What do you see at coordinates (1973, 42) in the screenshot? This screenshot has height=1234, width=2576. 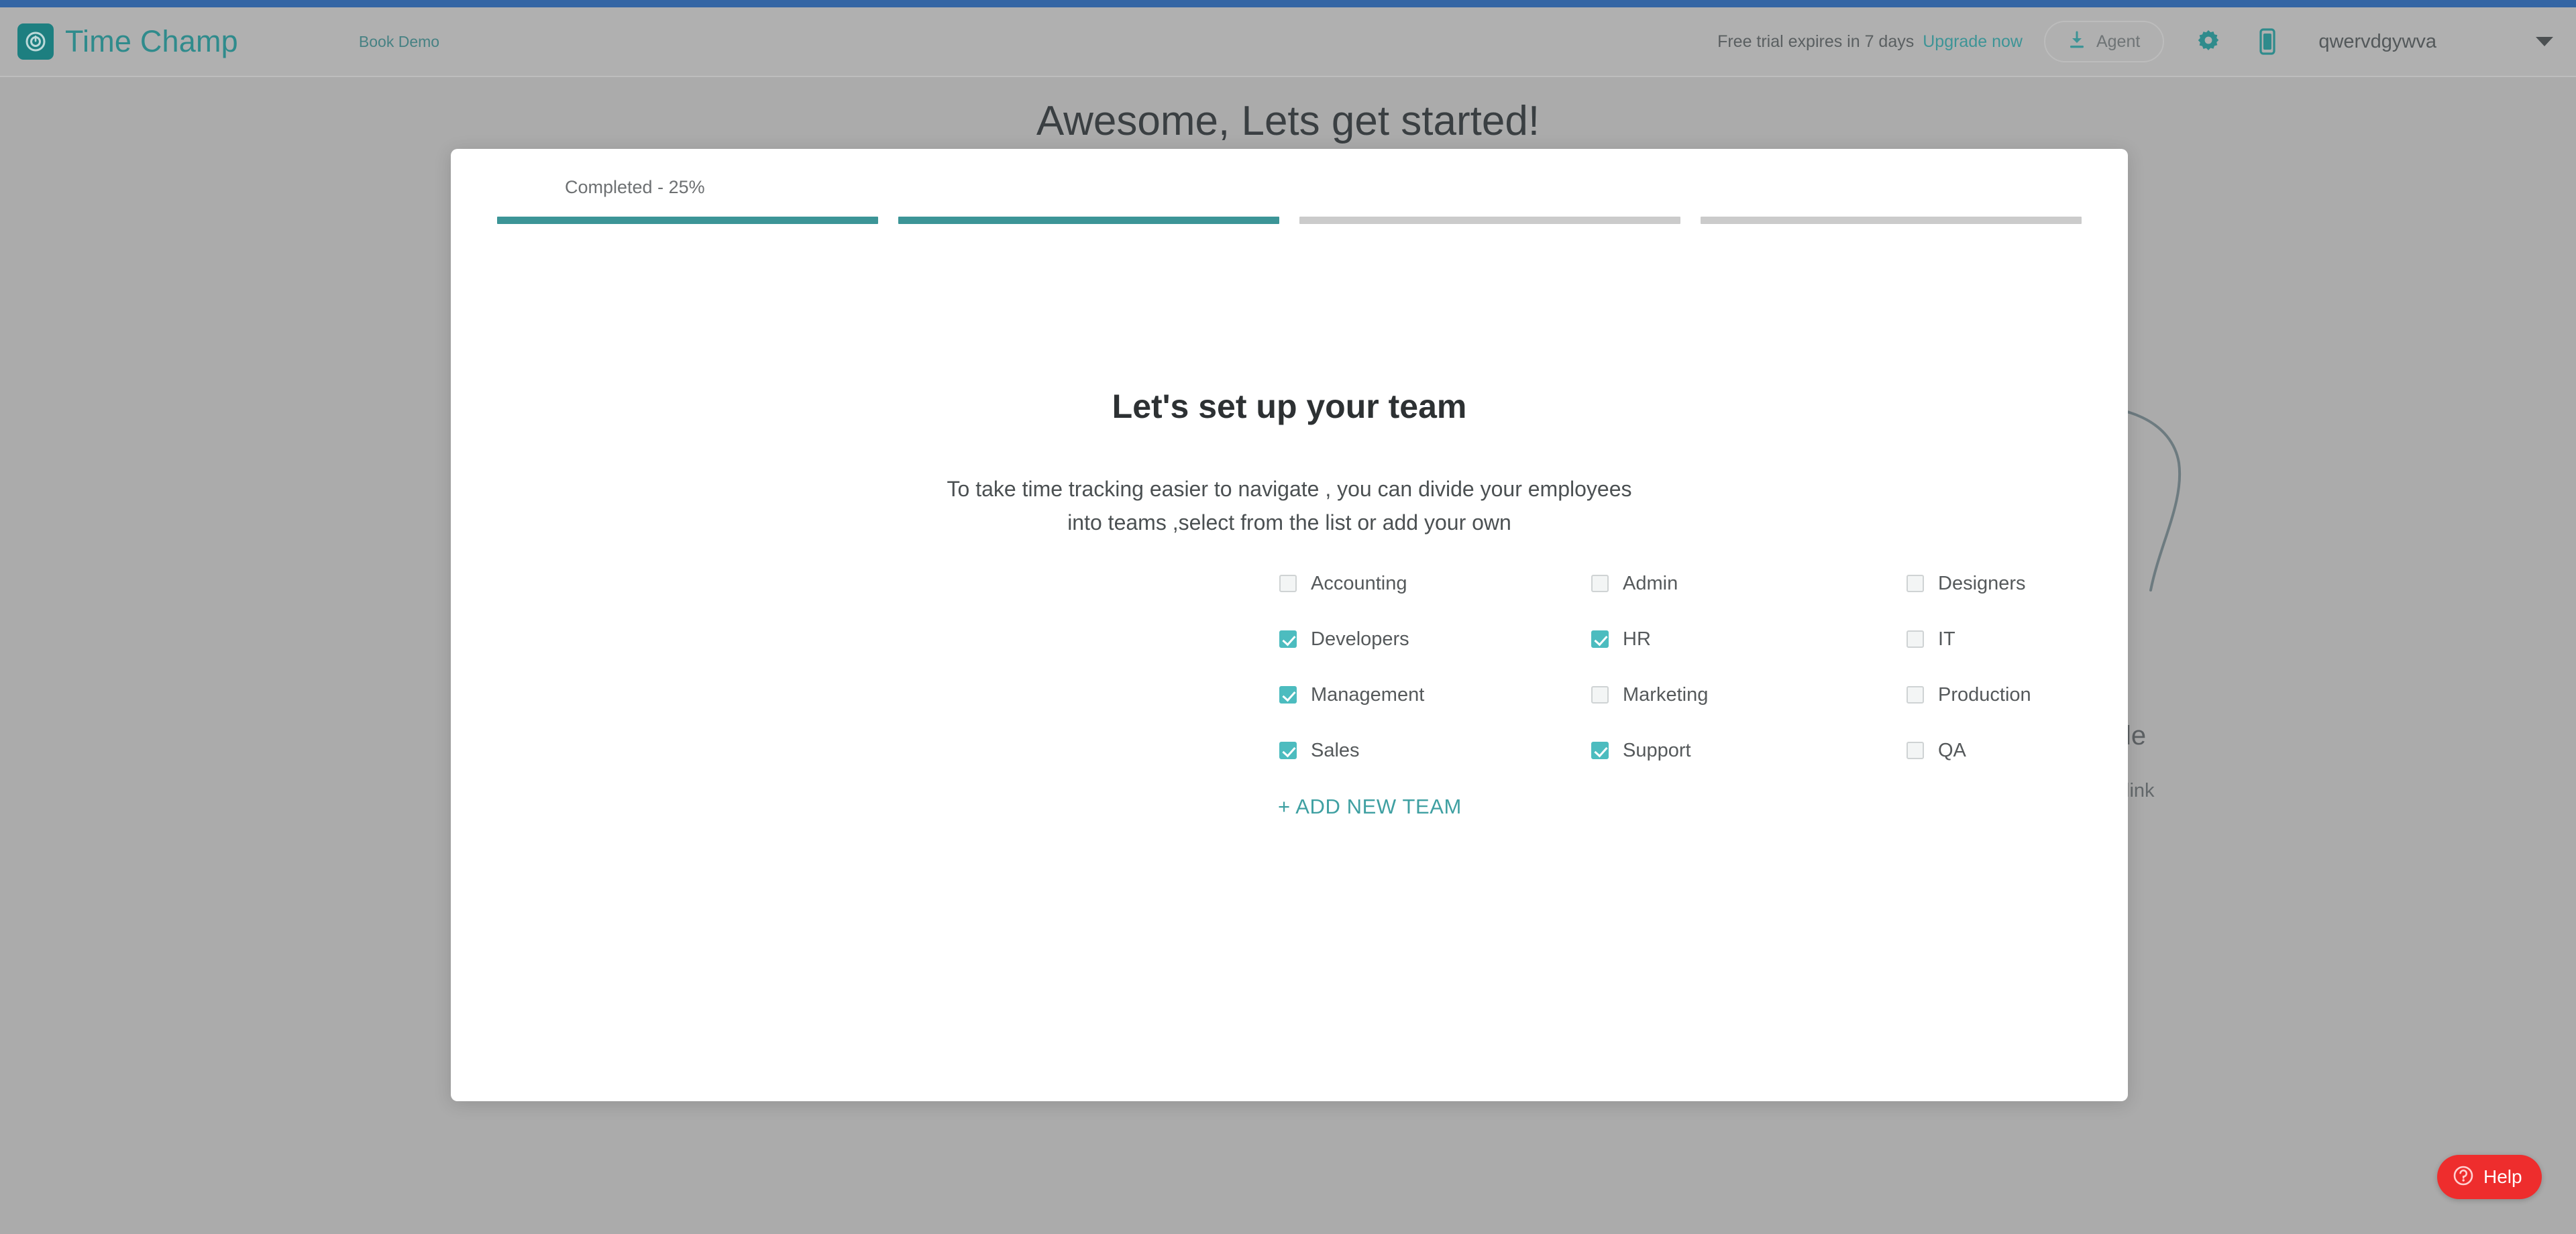 I see `upgrade-now-link: Upgrade now` at bounding box center [1973, 42].